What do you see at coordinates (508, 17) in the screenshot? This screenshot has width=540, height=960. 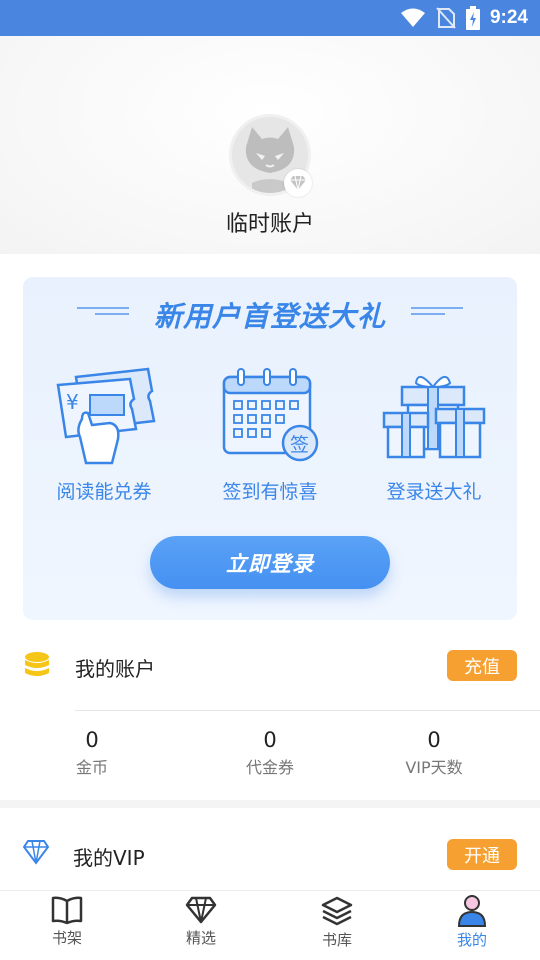 I see `status-time: 9:24` at bounding box center [508, 17].